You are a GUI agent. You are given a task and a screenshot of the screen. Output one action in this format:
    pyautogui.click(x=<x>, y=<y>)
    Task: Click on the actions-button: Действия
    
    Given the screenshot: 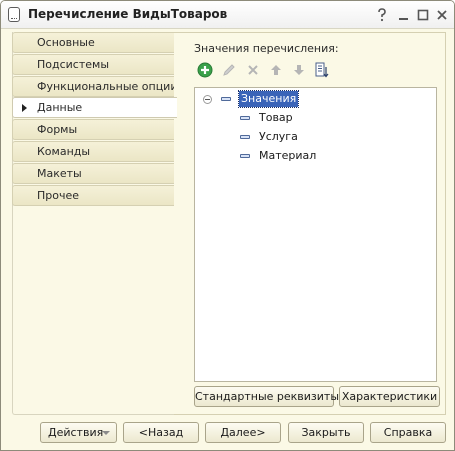 What is the action you would take?
    pyautogui.click(x=78, y=432)
    